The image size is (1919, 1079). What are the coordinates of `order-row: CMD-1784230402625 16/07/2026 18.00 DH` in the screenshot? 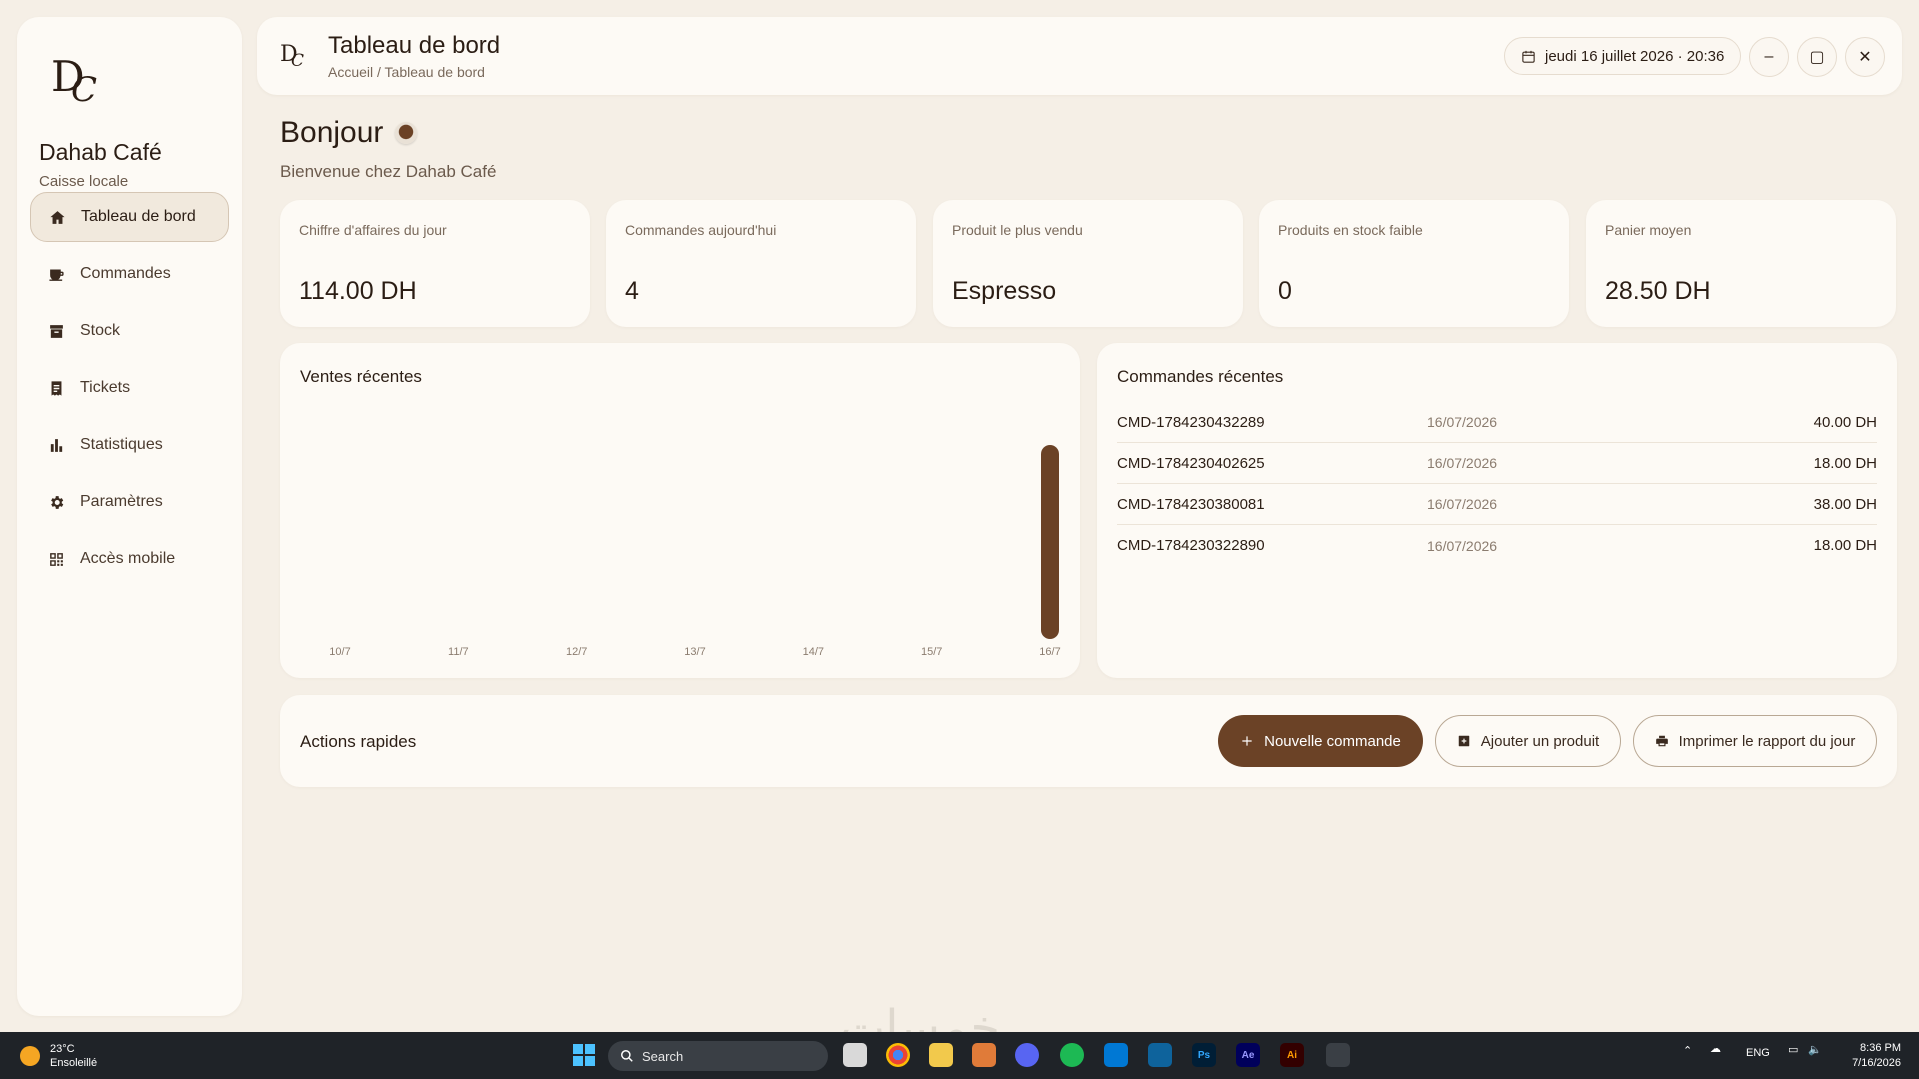 It's located at (1497, 463).